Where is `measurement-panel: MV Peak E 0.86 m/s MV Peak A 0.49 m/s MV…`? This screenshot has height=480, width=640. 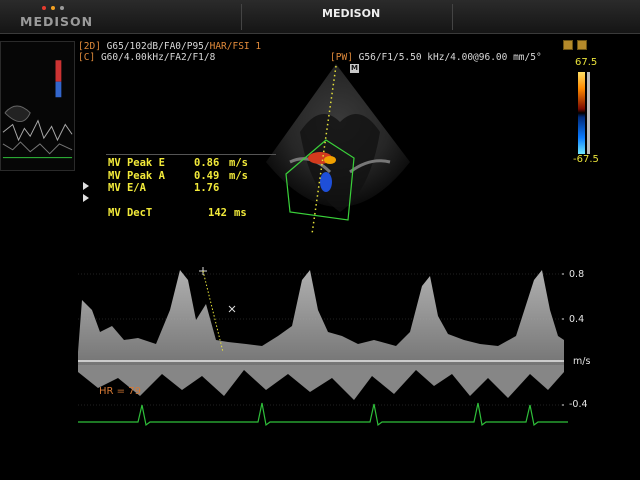
measurement-panel: MV Peak E 0.86 m/s MV Peak A 0.49 m/s MV… is located at coordinates (191, 188).